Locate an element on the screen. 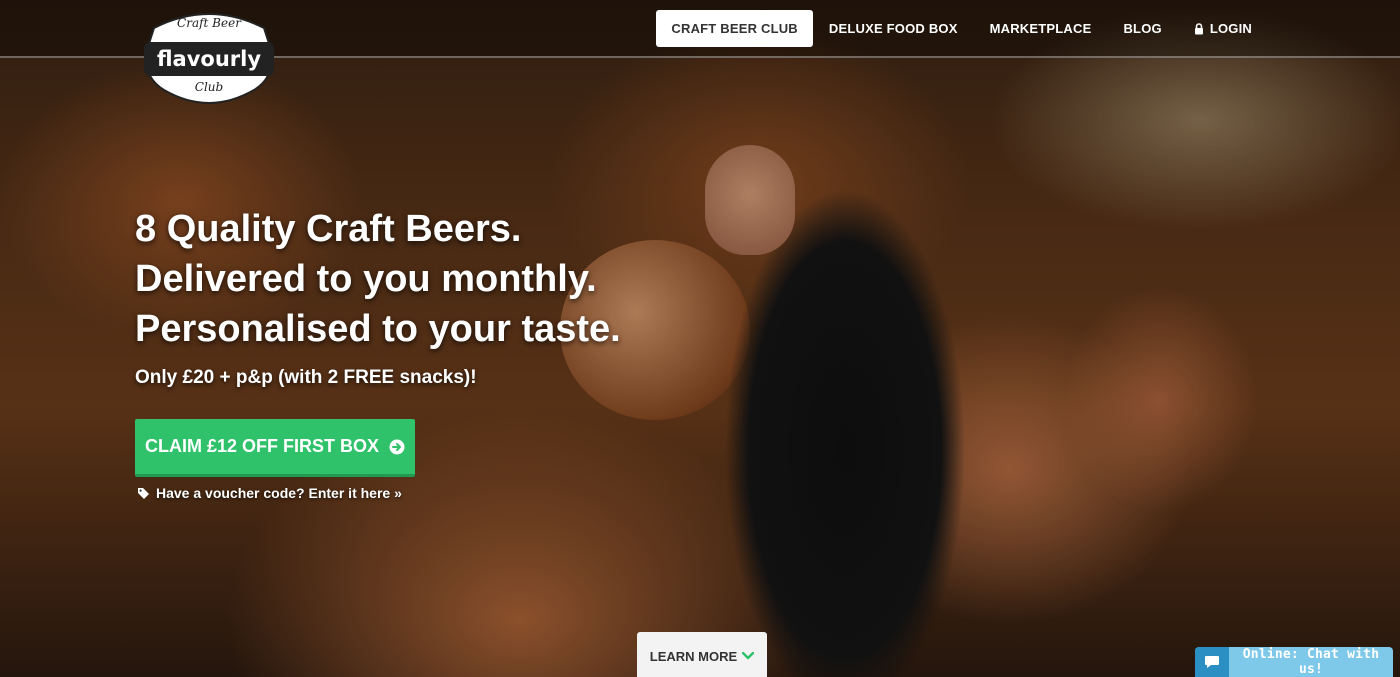 This screenshot has width=1400, height=677. speech-bubble-icon is located at coordinates (1212, 662).